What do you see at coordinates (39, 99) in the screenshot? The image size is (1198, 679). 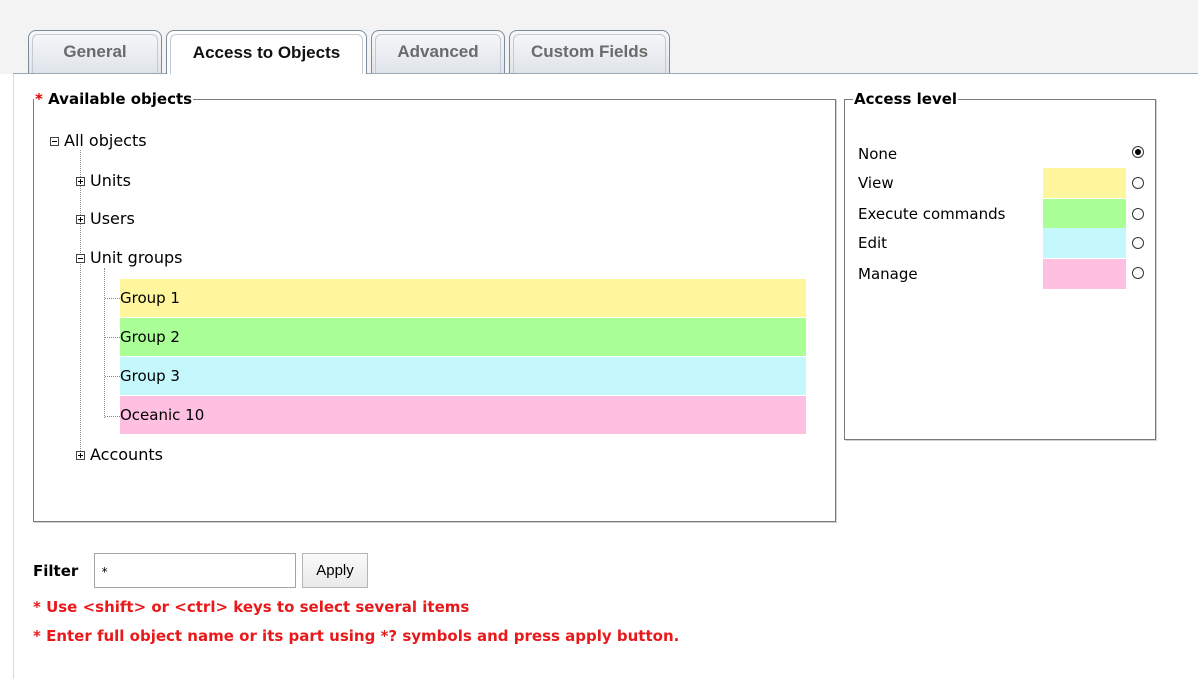 I see `required-mark: *` at bounding box center [39, 99].